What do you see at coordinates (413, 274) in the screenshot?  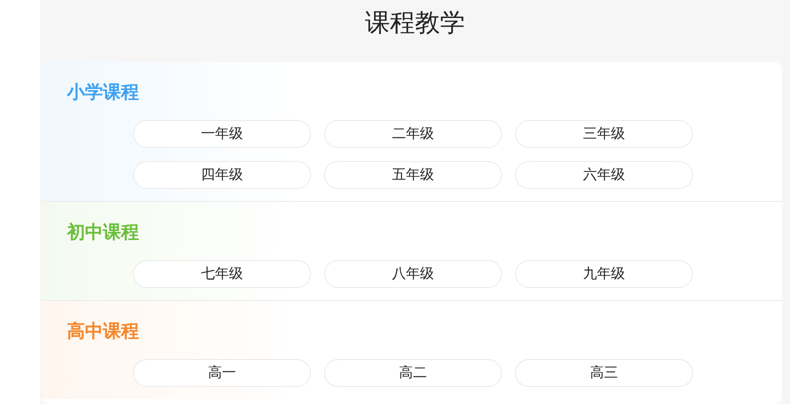 I see `grade-button: 八年级` at bounding box center [413, 274].